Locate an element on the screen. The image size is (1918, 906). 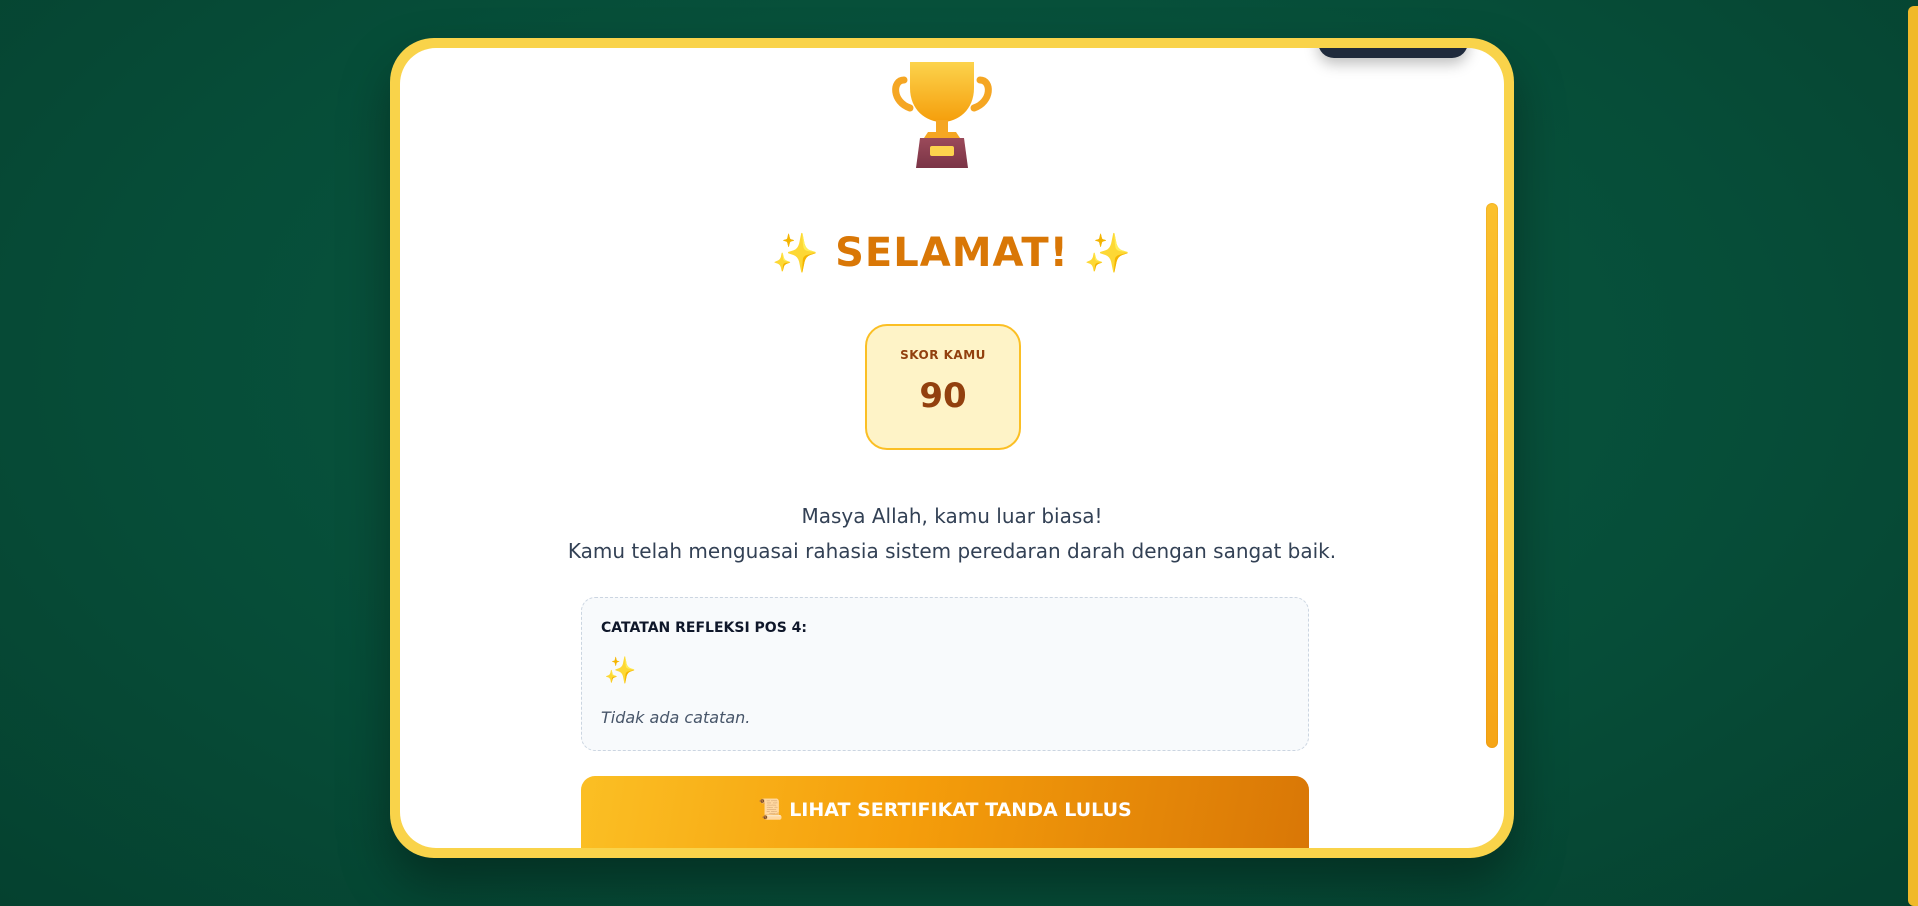
trophy-icon is located at coordinates (942, 115).